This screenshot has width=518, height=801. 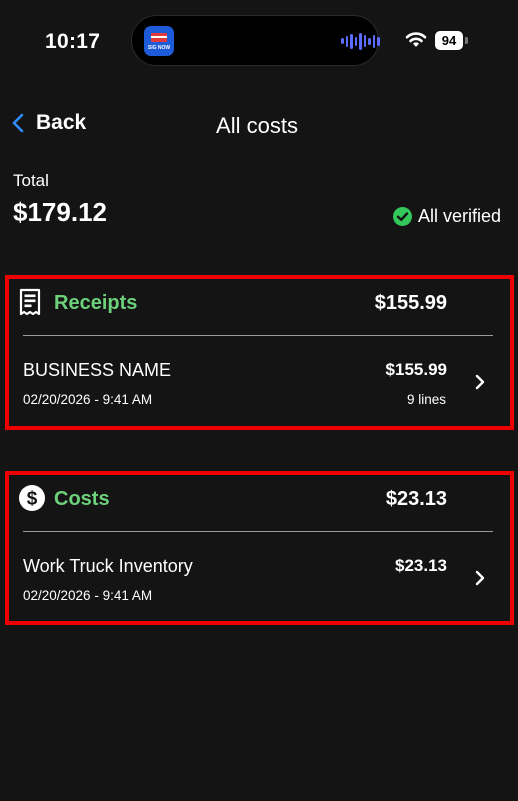 I want to click on dynamic-island: SIG NOW, so click(x=255, y=40).